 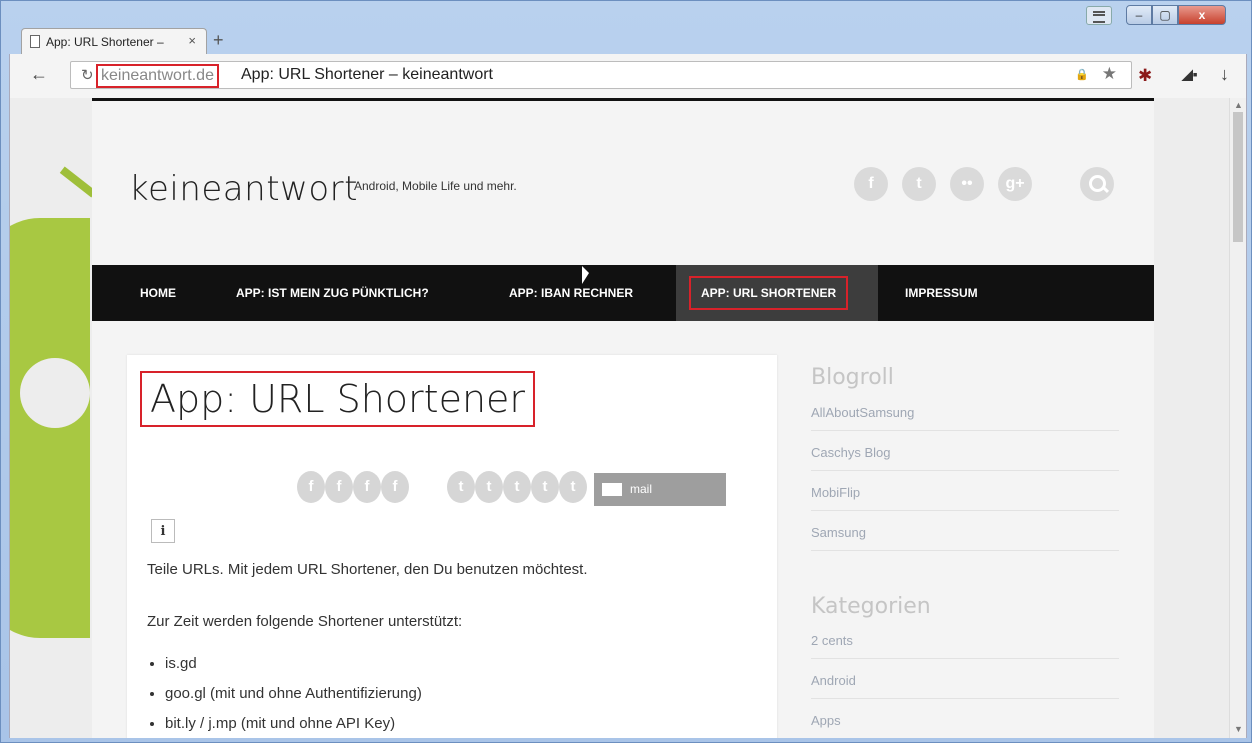 I want to click on blogroll-link: Samsung, so click(x=965, y=538).